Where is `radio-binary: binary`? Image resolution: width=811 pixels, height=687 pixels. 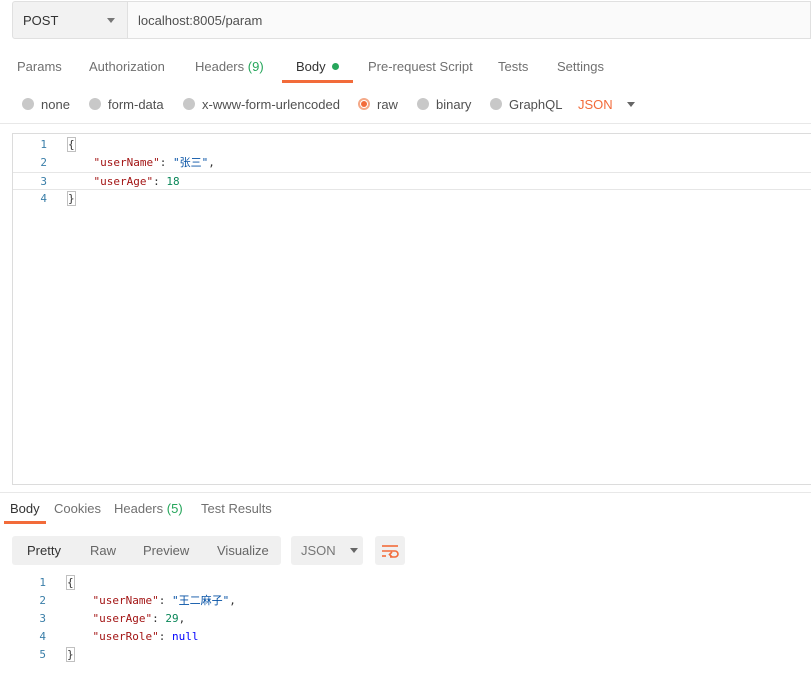 radio-binary: binary is located at coordinates (444, 104).